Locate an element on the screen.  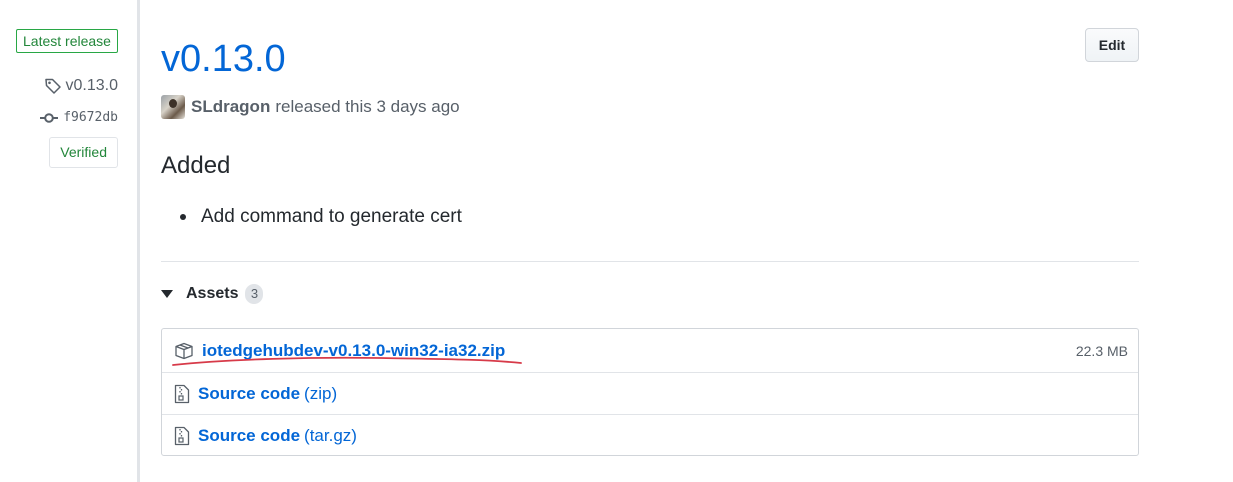
list-item: Add command to generate cert is located at coordinates (311, 217).